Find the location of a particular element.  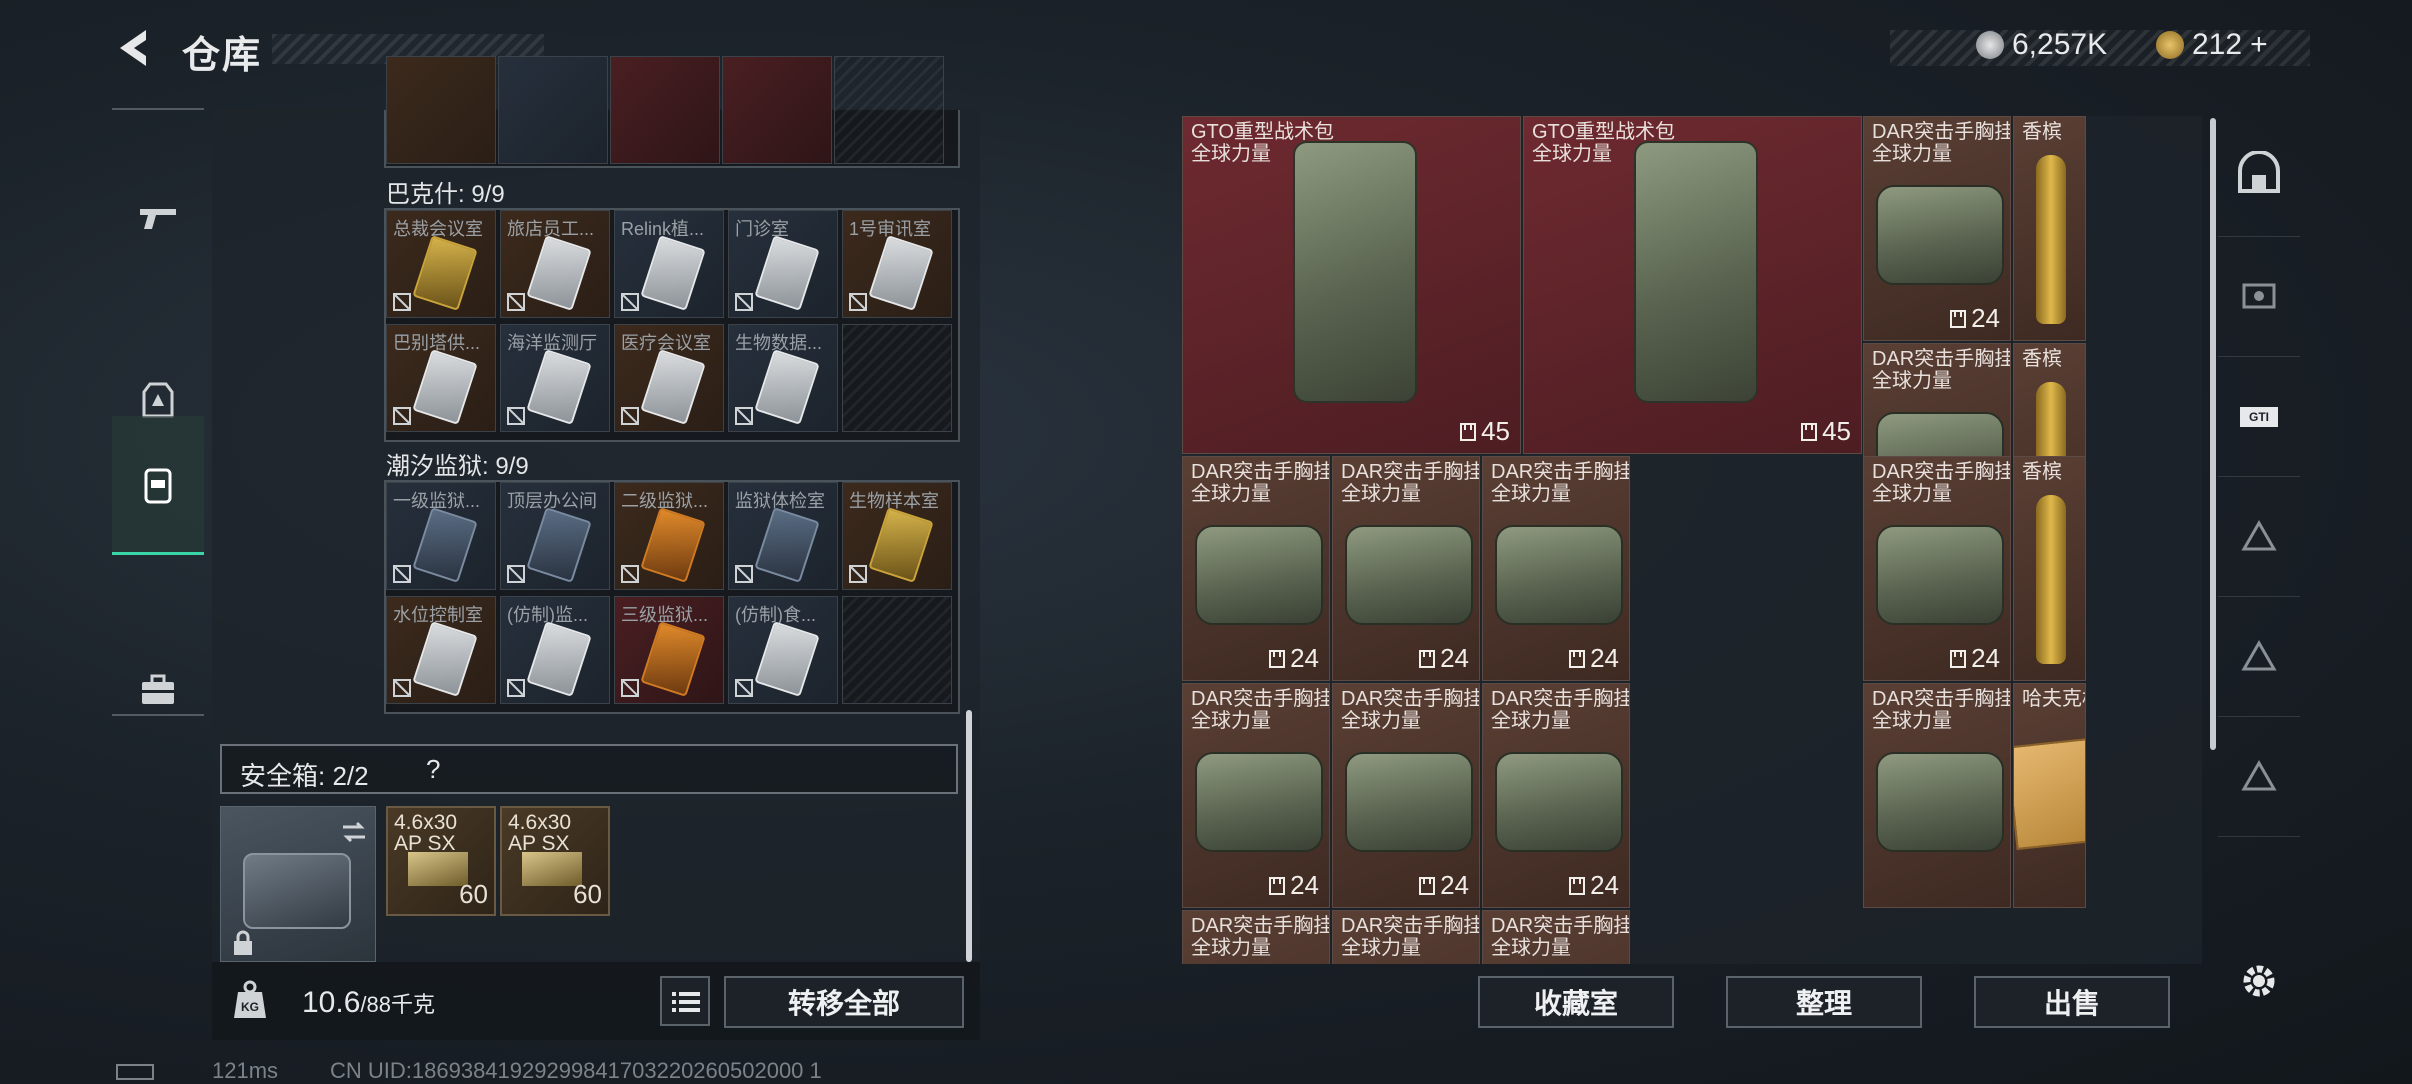

safe-case-slot is located at coordinates (298, 884).